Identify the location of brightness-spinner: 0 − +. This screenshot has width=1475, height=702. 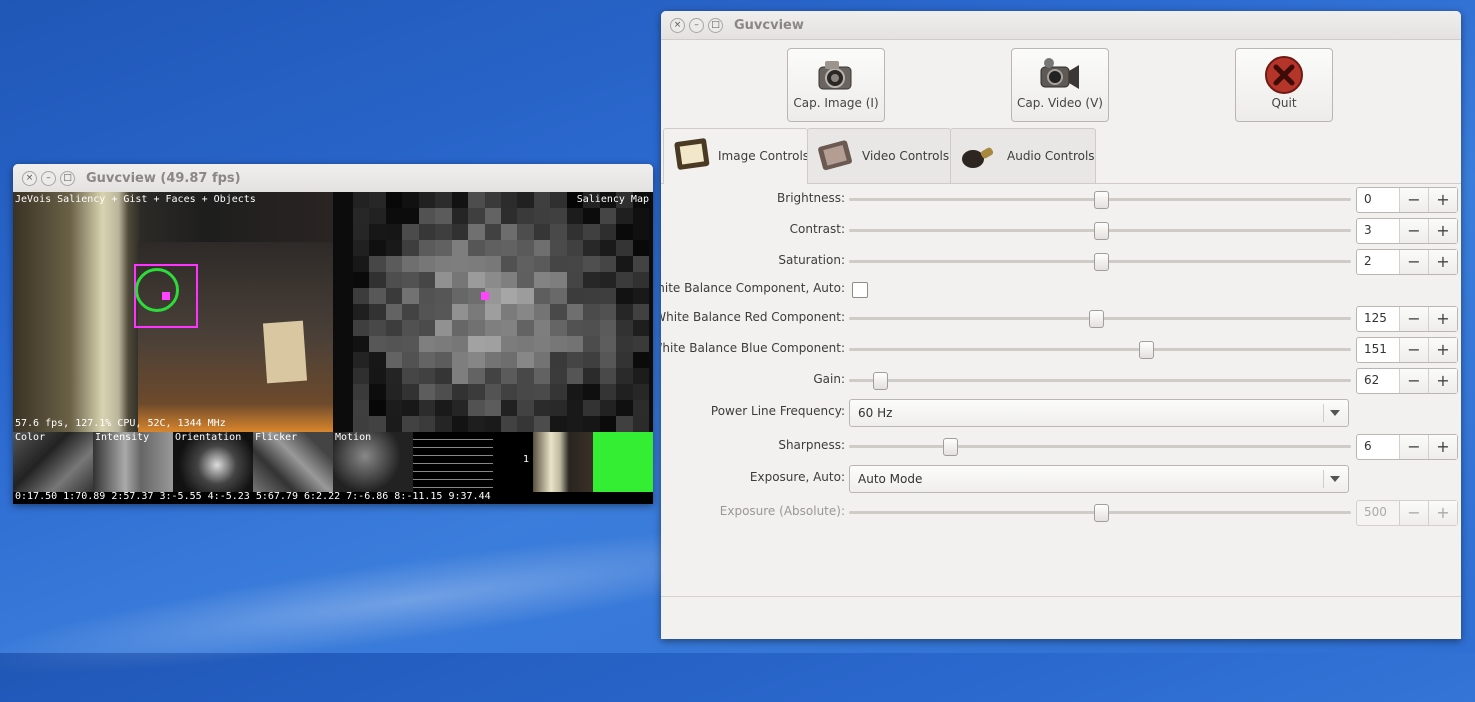
(1407, 200).